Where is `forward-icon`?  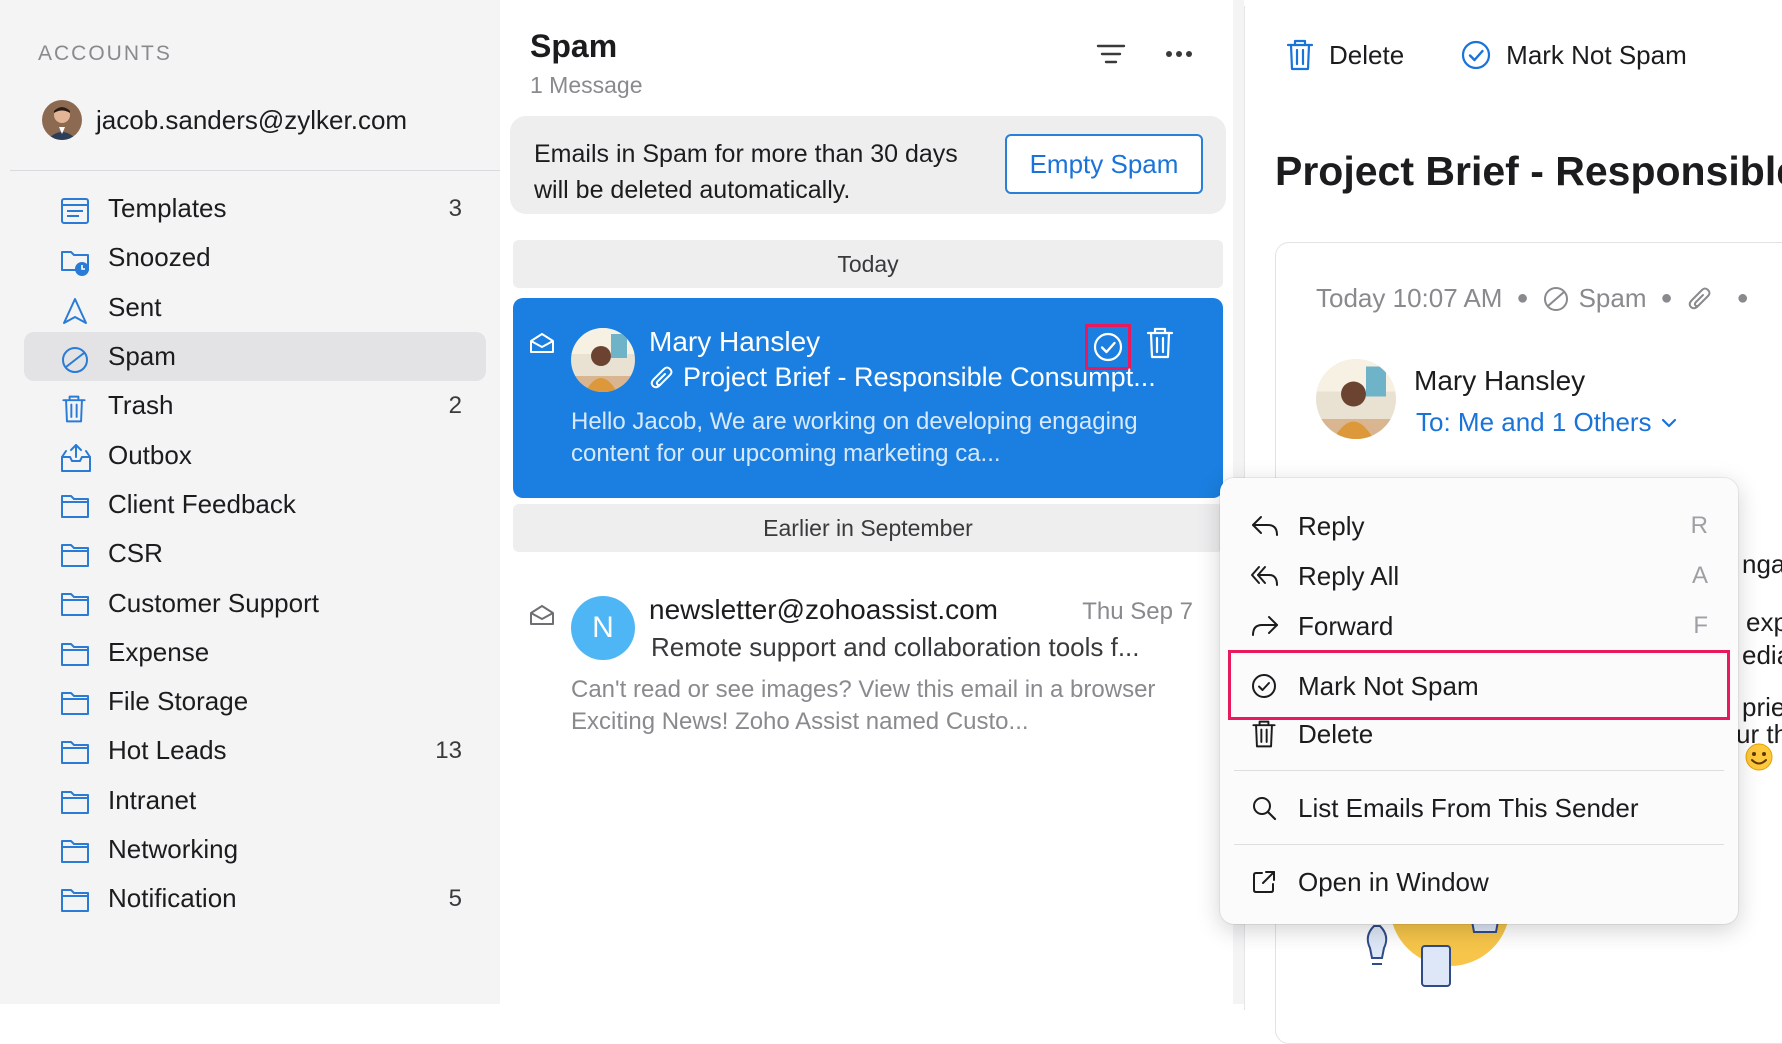 forward-icon is located at coordinates (1265, 626).